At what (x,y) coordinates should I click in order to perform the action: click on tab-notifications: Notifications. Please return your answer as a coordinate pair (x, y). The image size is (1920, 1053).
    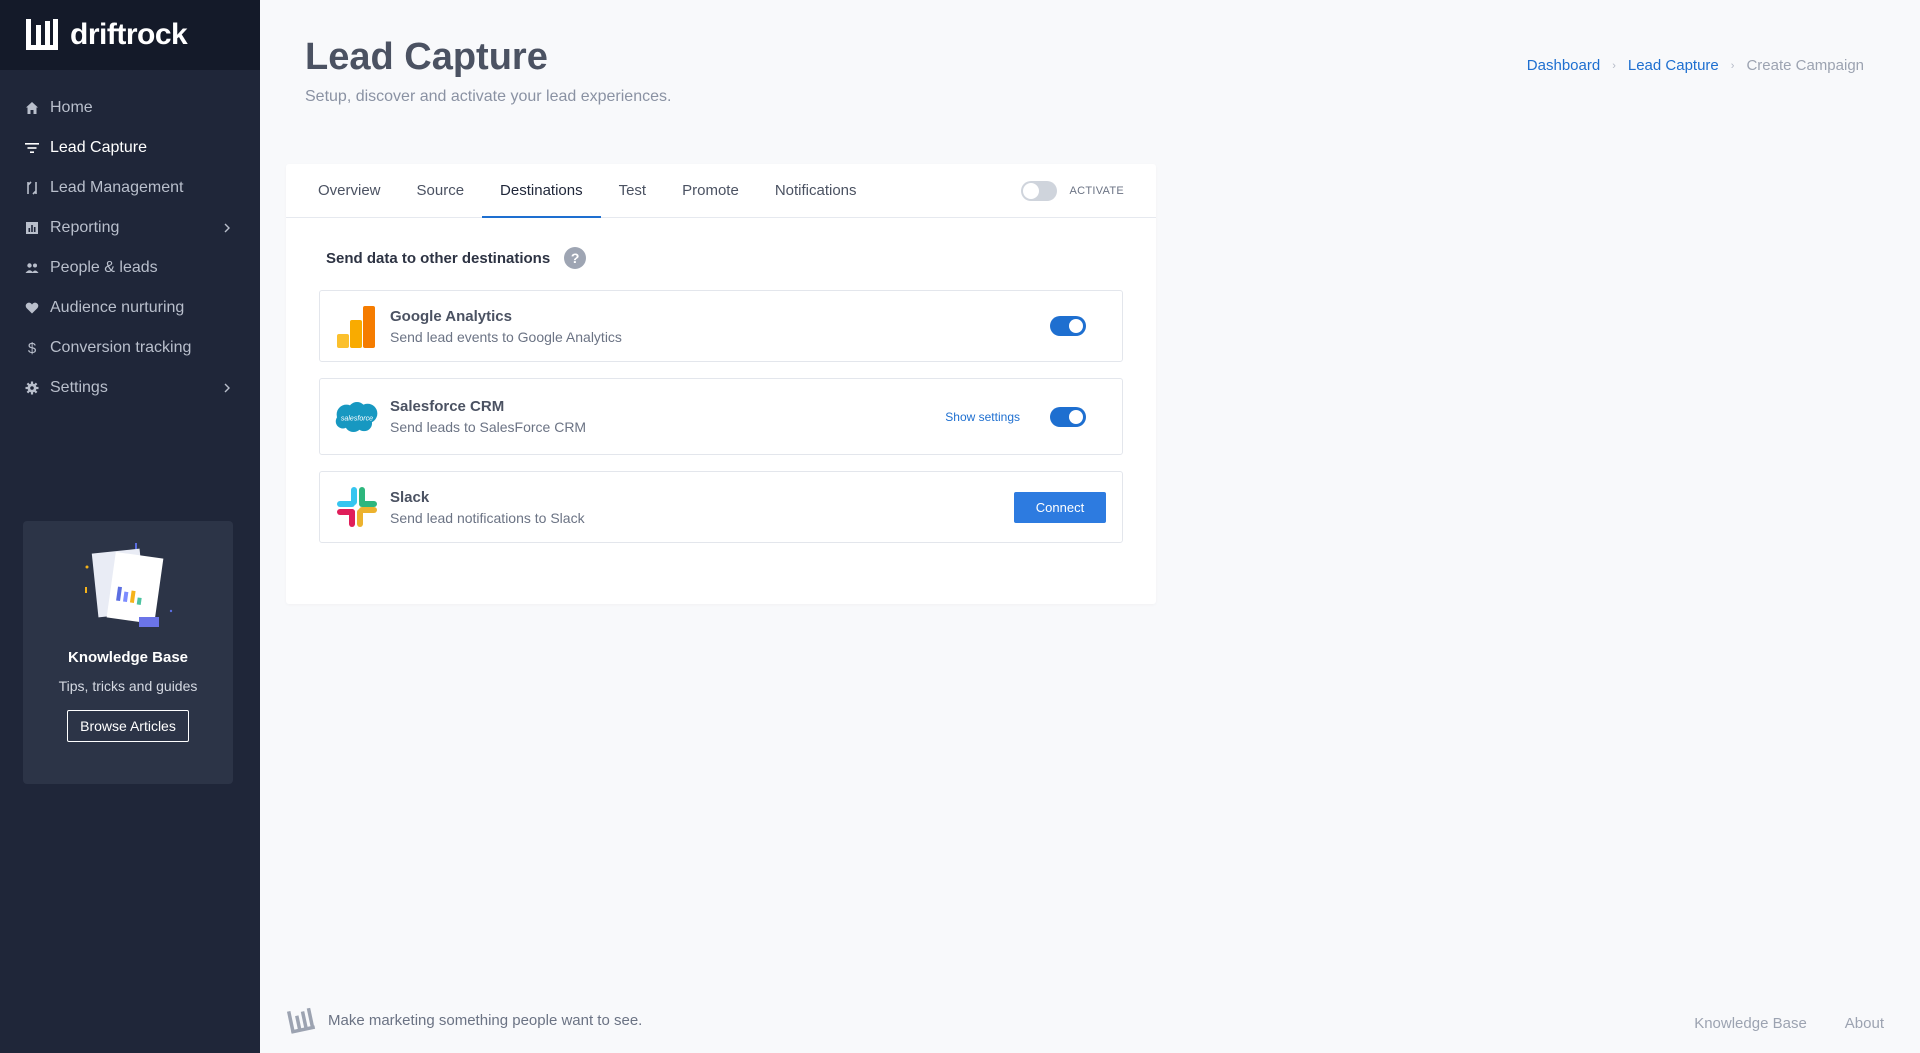
    Looking at the image, I should click on (816, 190).